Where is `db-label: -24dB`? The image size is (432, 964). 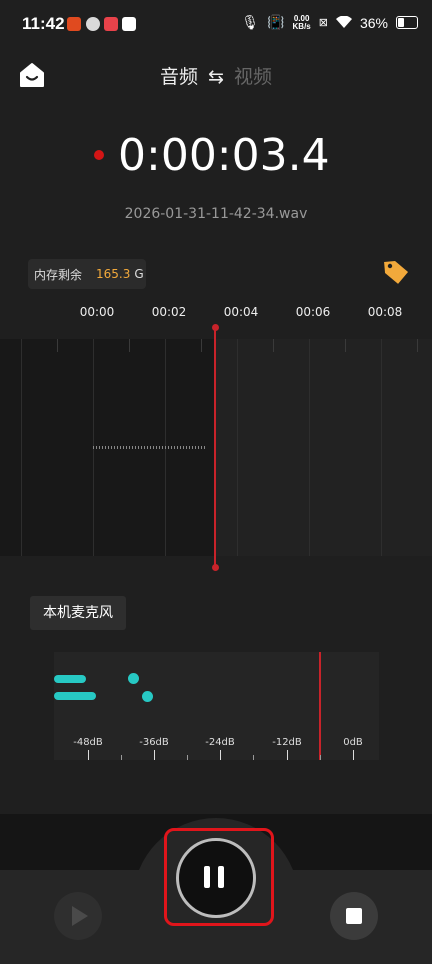 db-label: -24dB is located at coordinates (220, 742).